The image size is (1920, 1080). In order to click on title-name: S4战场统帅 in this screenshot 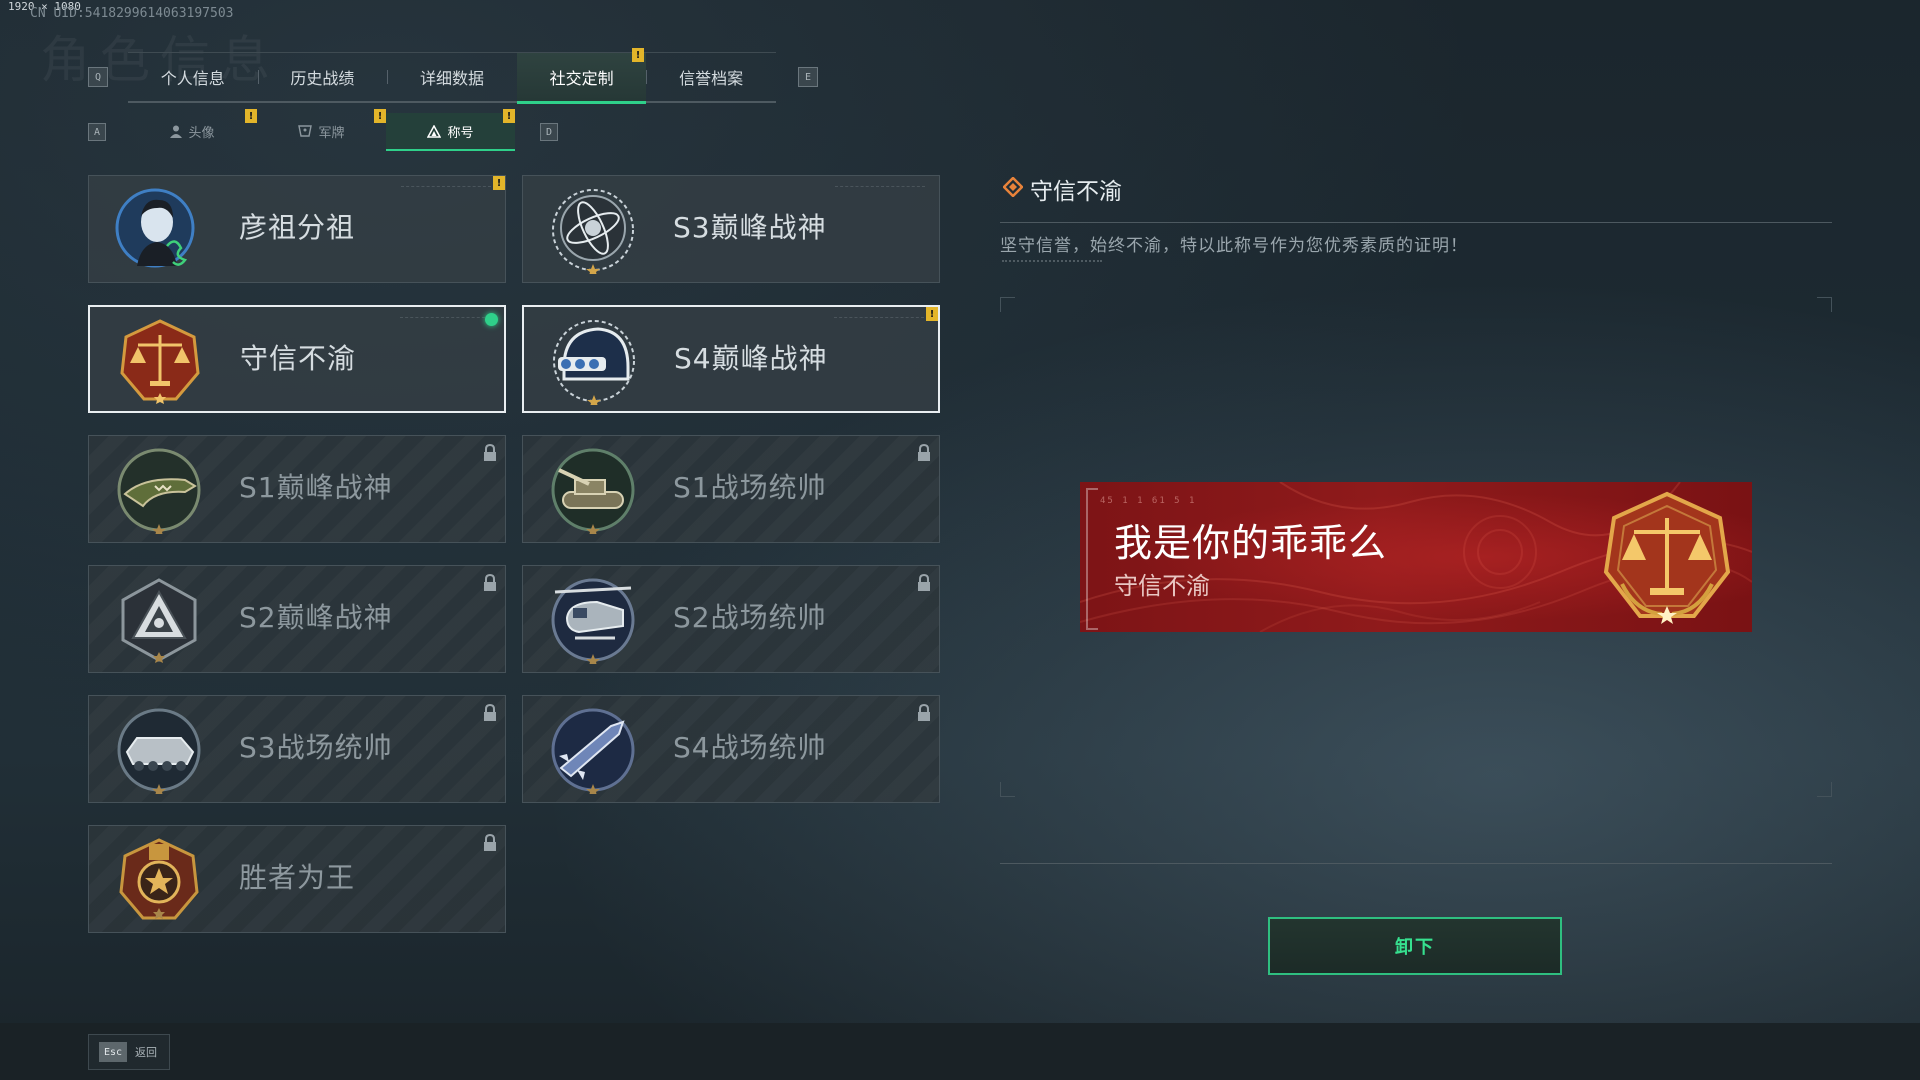, I will do `click(750, 747)`.